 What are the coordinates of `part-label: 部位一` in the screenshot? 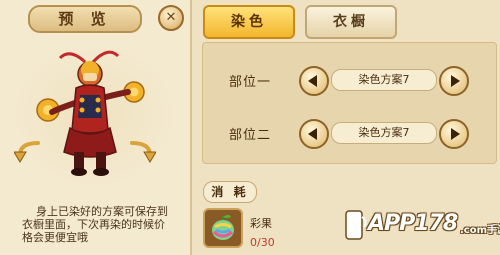 It's located at (250, 82).